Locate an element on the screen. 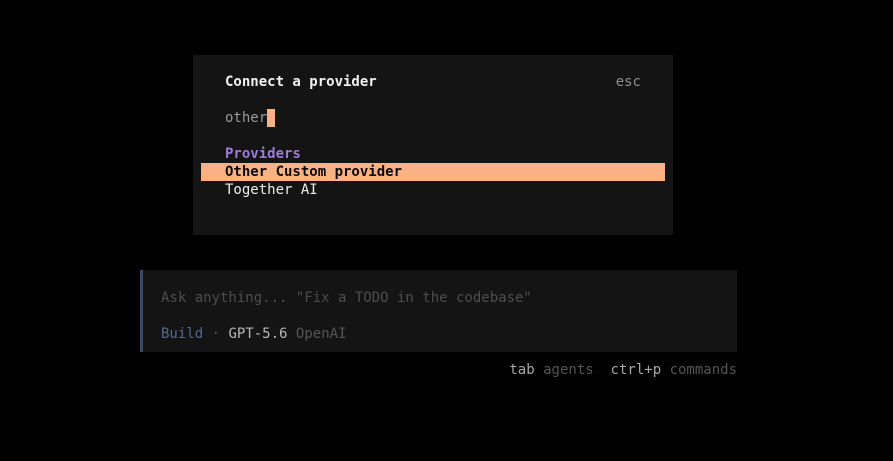 Image resolution: width=893 pixels, height=461 pixels. keyboard-hints: tab agents ctrl+p commands is located at coordinates (623, 370).